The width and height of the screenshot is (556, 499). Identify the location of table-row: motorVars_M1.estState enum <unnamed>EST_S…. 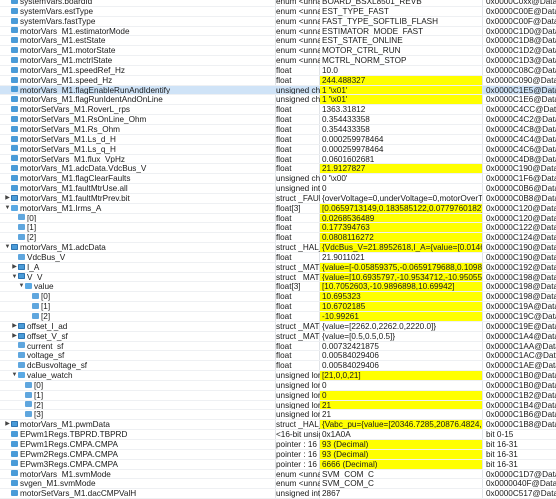
(278, 41).